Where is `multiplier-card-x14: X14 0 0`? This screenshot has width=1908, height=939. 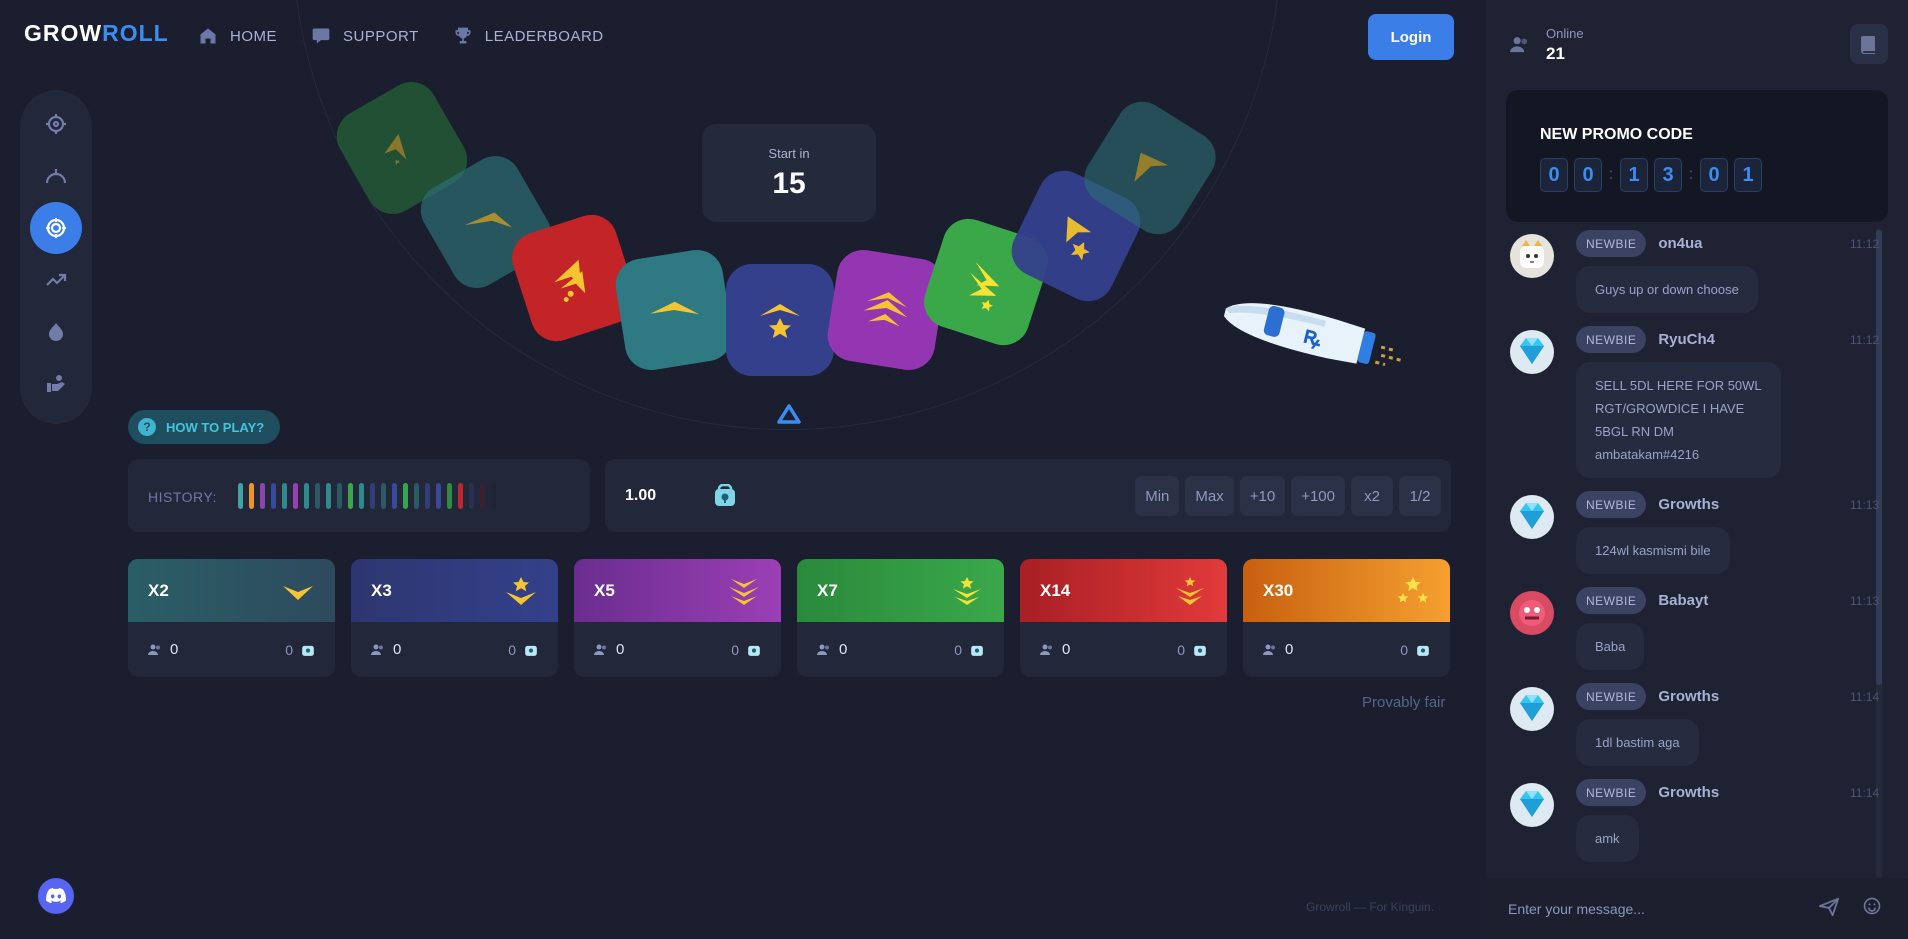 multiplier-card-x14: X14 0 0 is located at coordinates (1123, 618).